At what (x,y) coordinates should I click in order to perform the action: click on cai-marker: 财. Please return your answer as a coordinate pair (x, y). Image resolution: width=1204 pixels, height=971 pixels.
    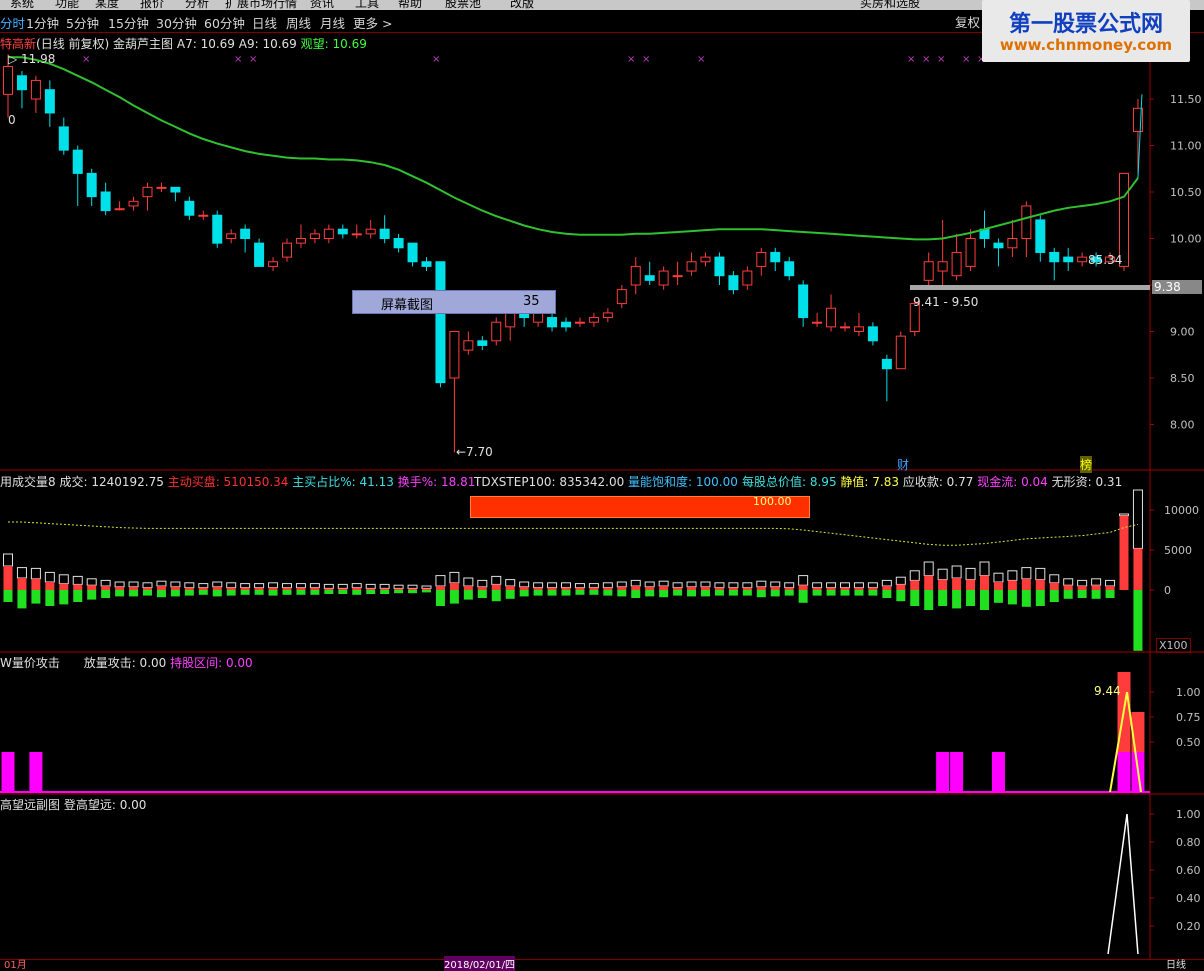
    Looking at the image, I should click on (903, 464).